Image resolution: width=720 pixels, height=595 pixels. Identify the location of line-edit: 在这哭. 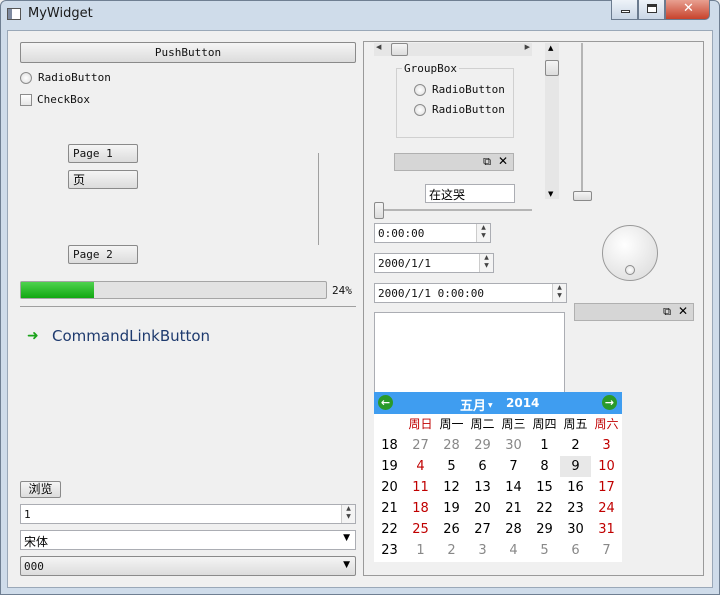
(470, 193).